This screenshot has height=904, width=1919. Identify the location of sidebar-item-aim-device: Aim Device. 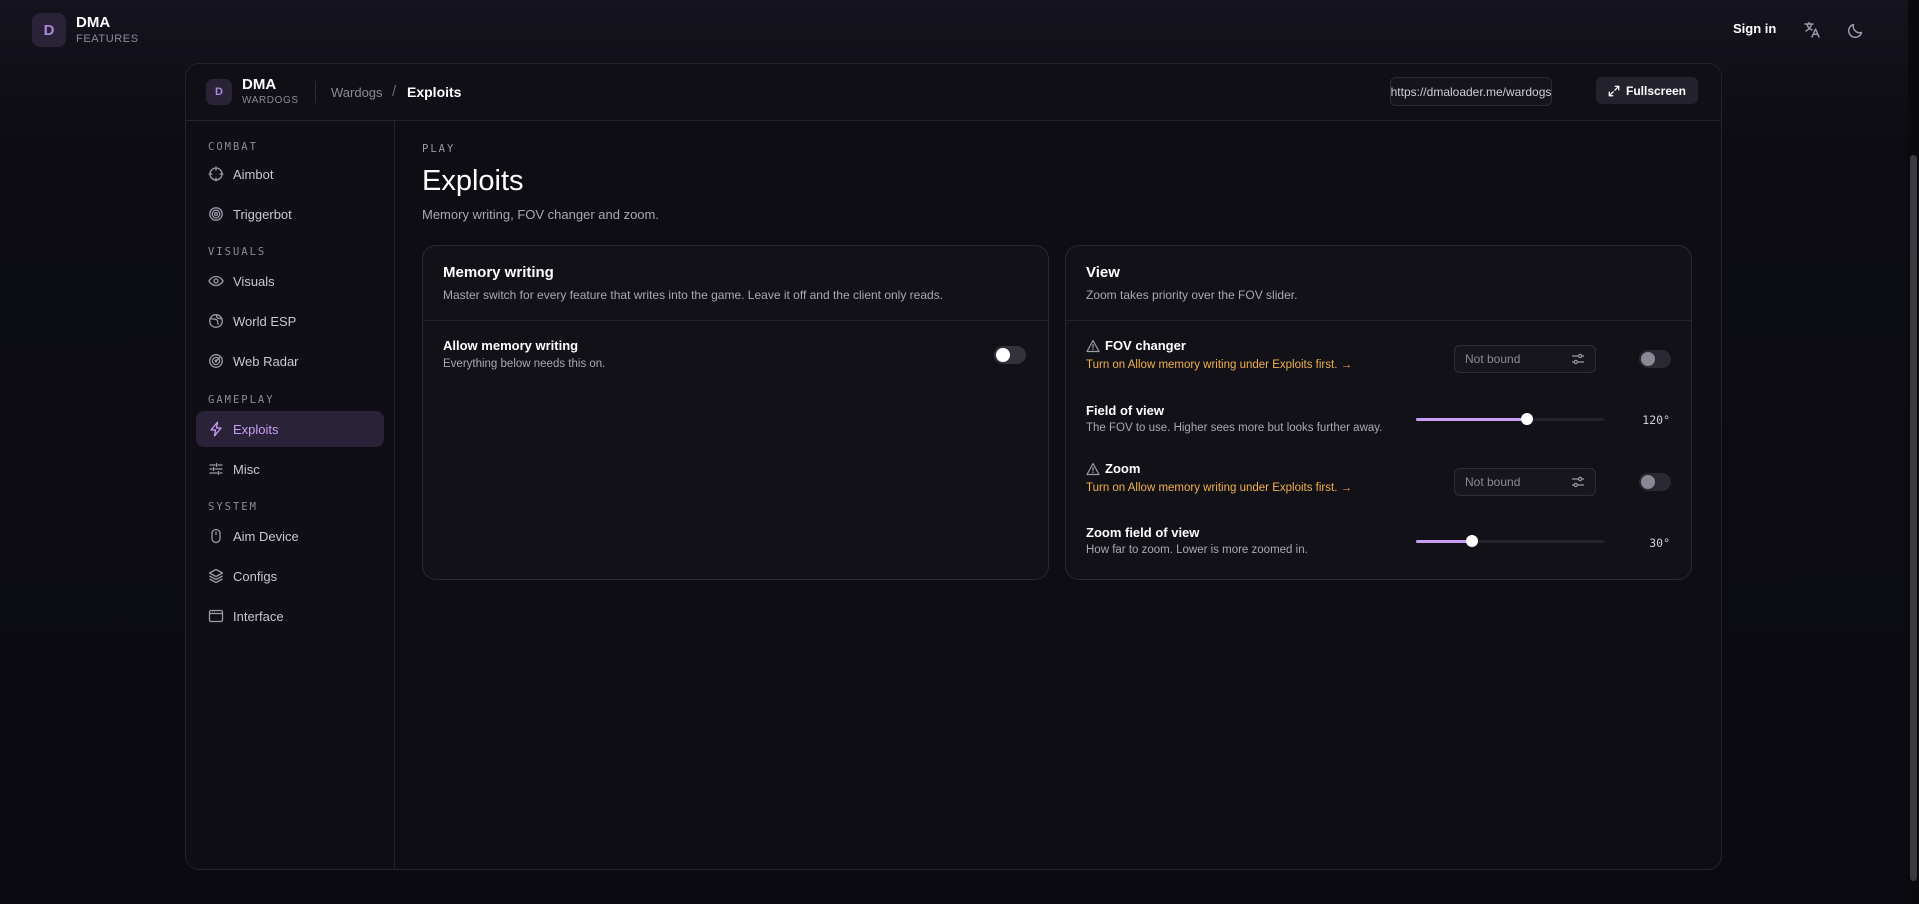
(290, 536).